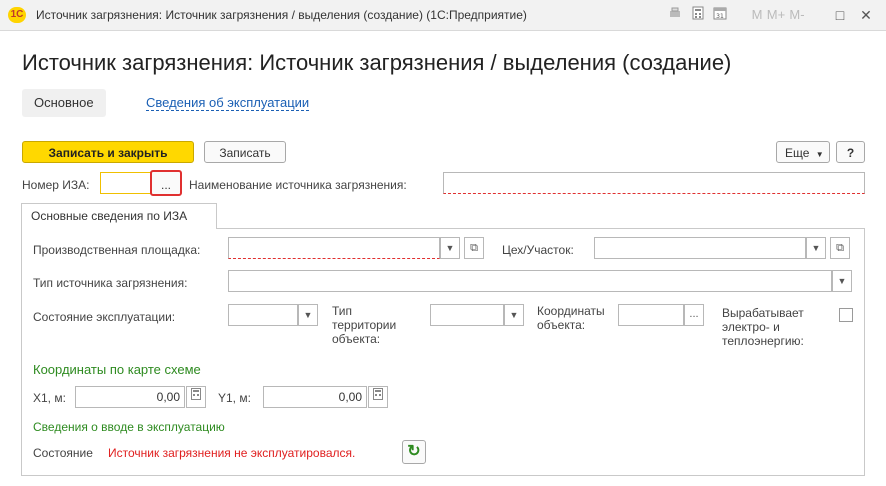 This screenshot has height=486, width=886. Describe the element at coordinates (117, 250) in the screenshot. I see `production-site-label: Производственная площадка:` at that location.